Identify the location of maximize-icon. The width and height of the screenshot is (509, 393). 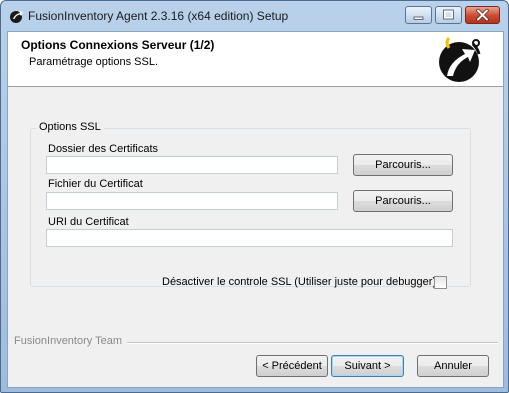
(448, 14).